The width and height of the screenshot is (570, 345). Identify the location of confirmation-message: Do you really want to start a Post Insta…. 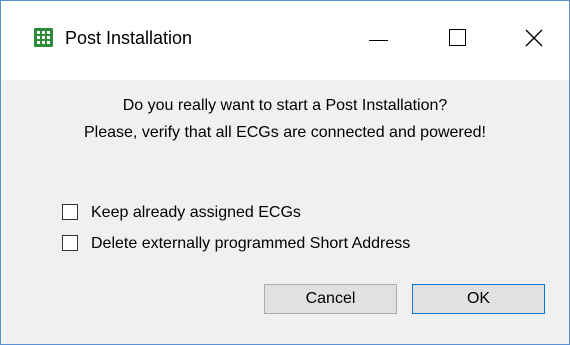
(285, 105).